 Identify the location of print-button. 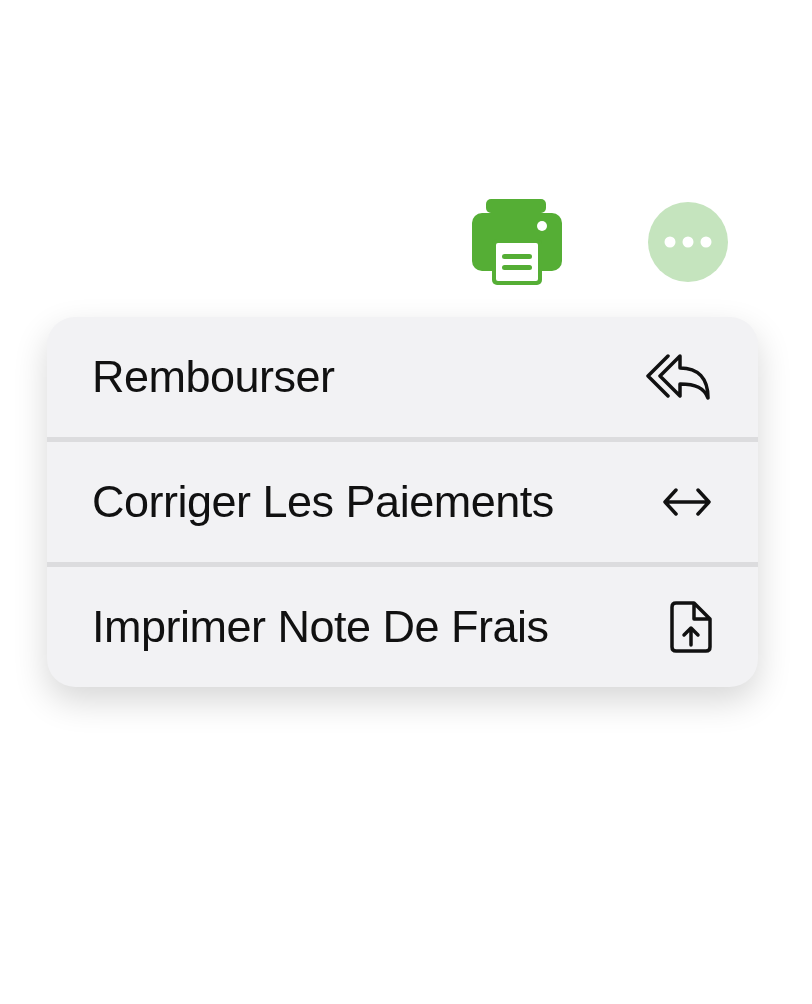
(517, 242).